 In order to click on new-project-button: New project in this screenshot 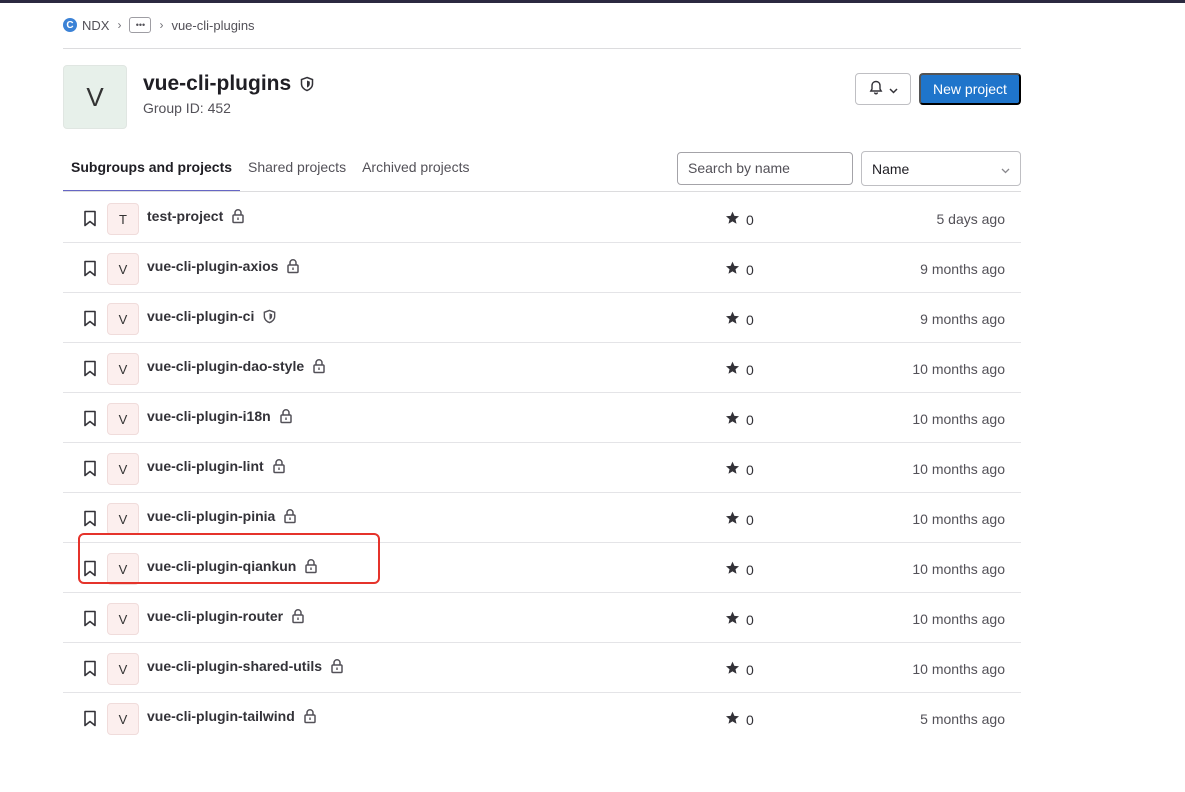, I will do `click(970, 89)`.